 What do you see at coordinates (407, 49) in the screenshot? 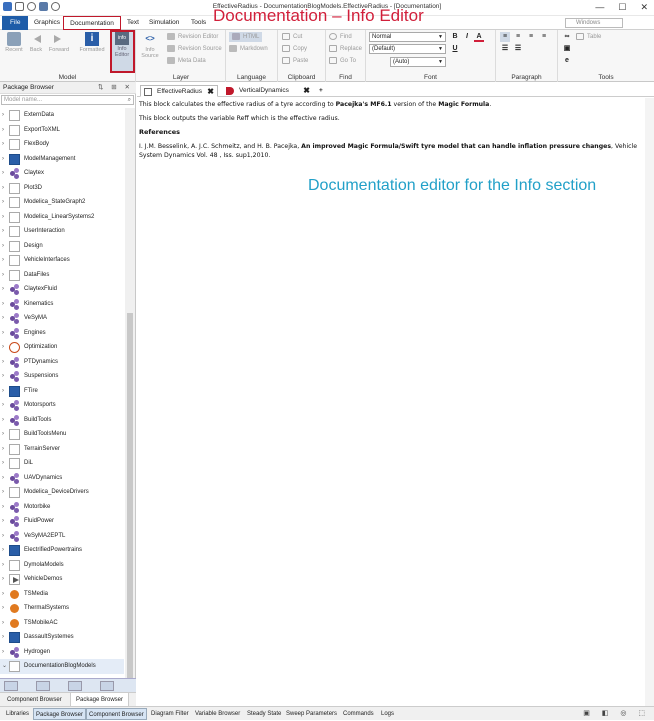
I see `font-family-select: (Default) ▼` at bounding box center [407, 49].